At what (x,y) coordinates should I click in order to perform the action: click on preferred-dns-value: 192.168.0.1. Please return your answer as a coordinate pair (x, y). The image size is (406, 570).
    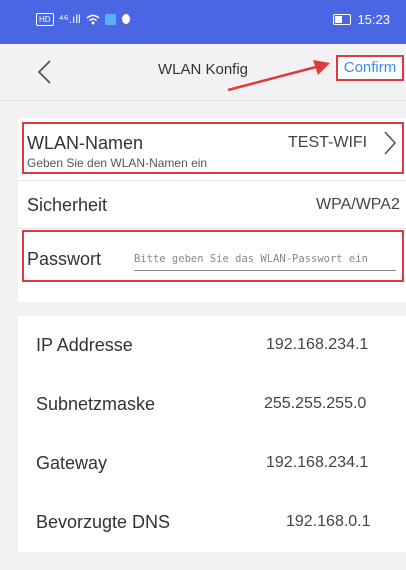
    Looking at the image, I should click on (328, 521).